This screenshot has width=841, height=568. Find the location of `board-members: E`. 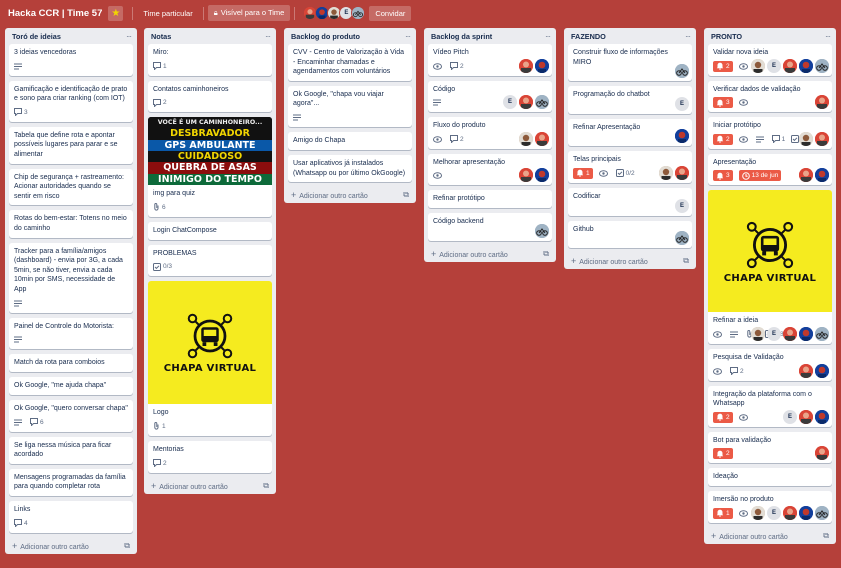

board-members: E is located at coordinates (334, 13).